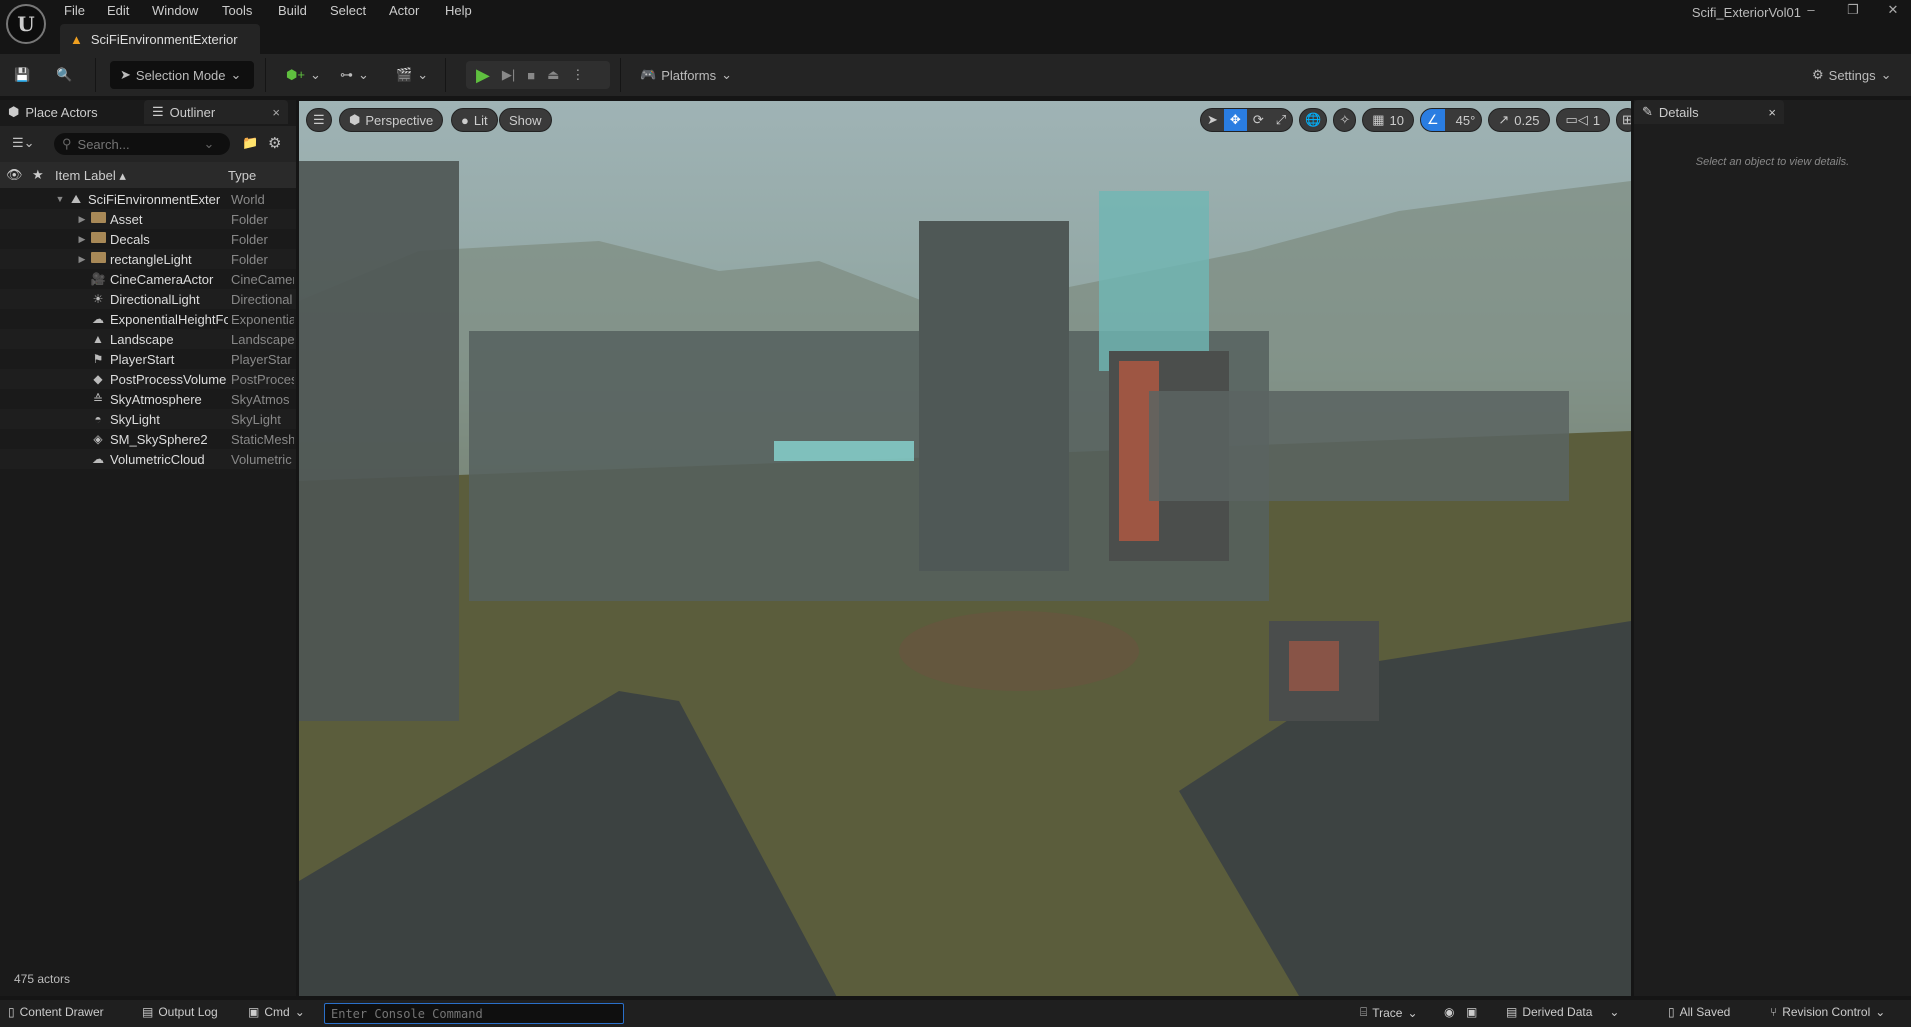 This screenshot has width=1911, height=1027. Describe the element at coordinates (148, 219) in the screenshot. I see `outliner-row: ▶ Asset Folder` at that location.